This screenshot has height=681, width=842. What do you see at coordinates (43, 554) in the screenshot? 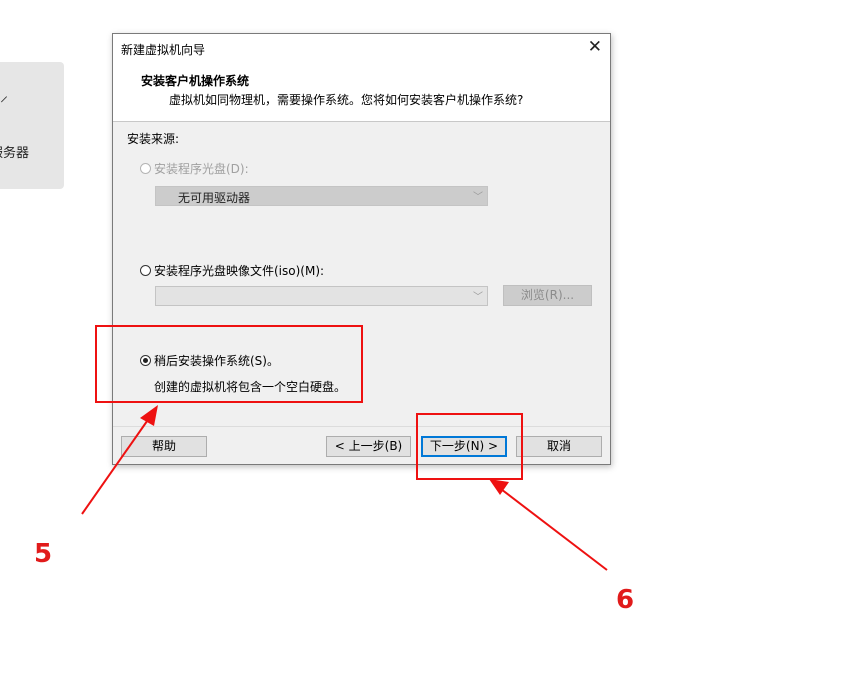
I see `step-number-5: 5` at bounding box center [43, 554].